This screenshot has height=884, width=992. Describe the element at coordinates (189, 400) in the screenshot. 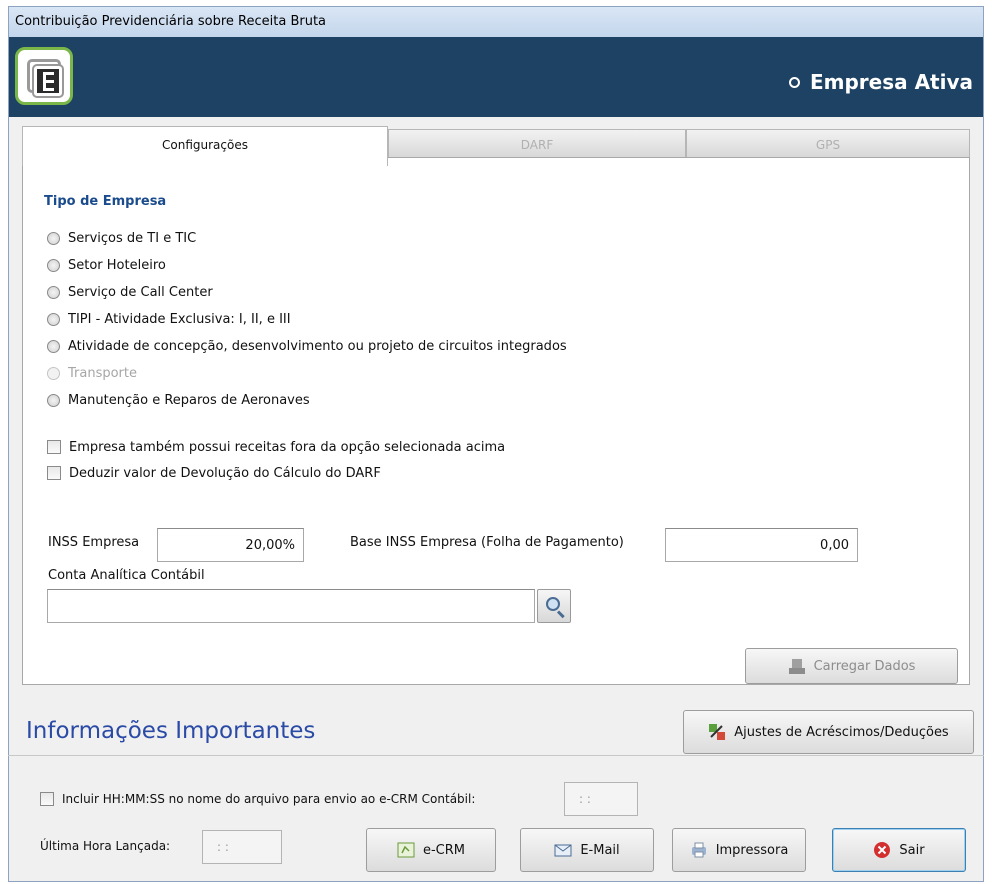

I see `radio-label: Manutenção e Reparos de Aeronaves` at that location.